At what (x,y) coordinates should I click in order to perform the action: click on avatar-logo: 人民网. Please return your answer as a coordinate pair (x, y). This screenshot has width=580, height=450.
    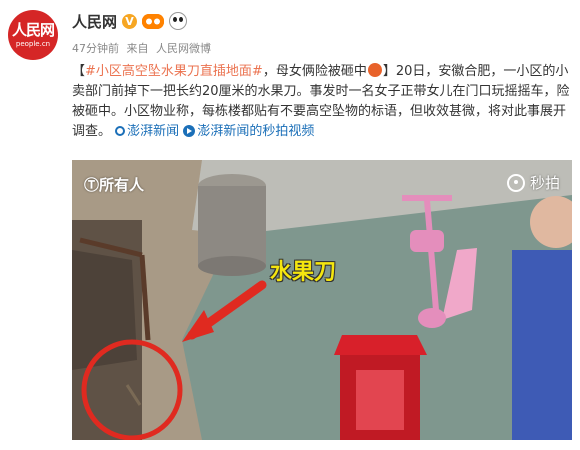
    Looking at the image, I should click on (33, 30).